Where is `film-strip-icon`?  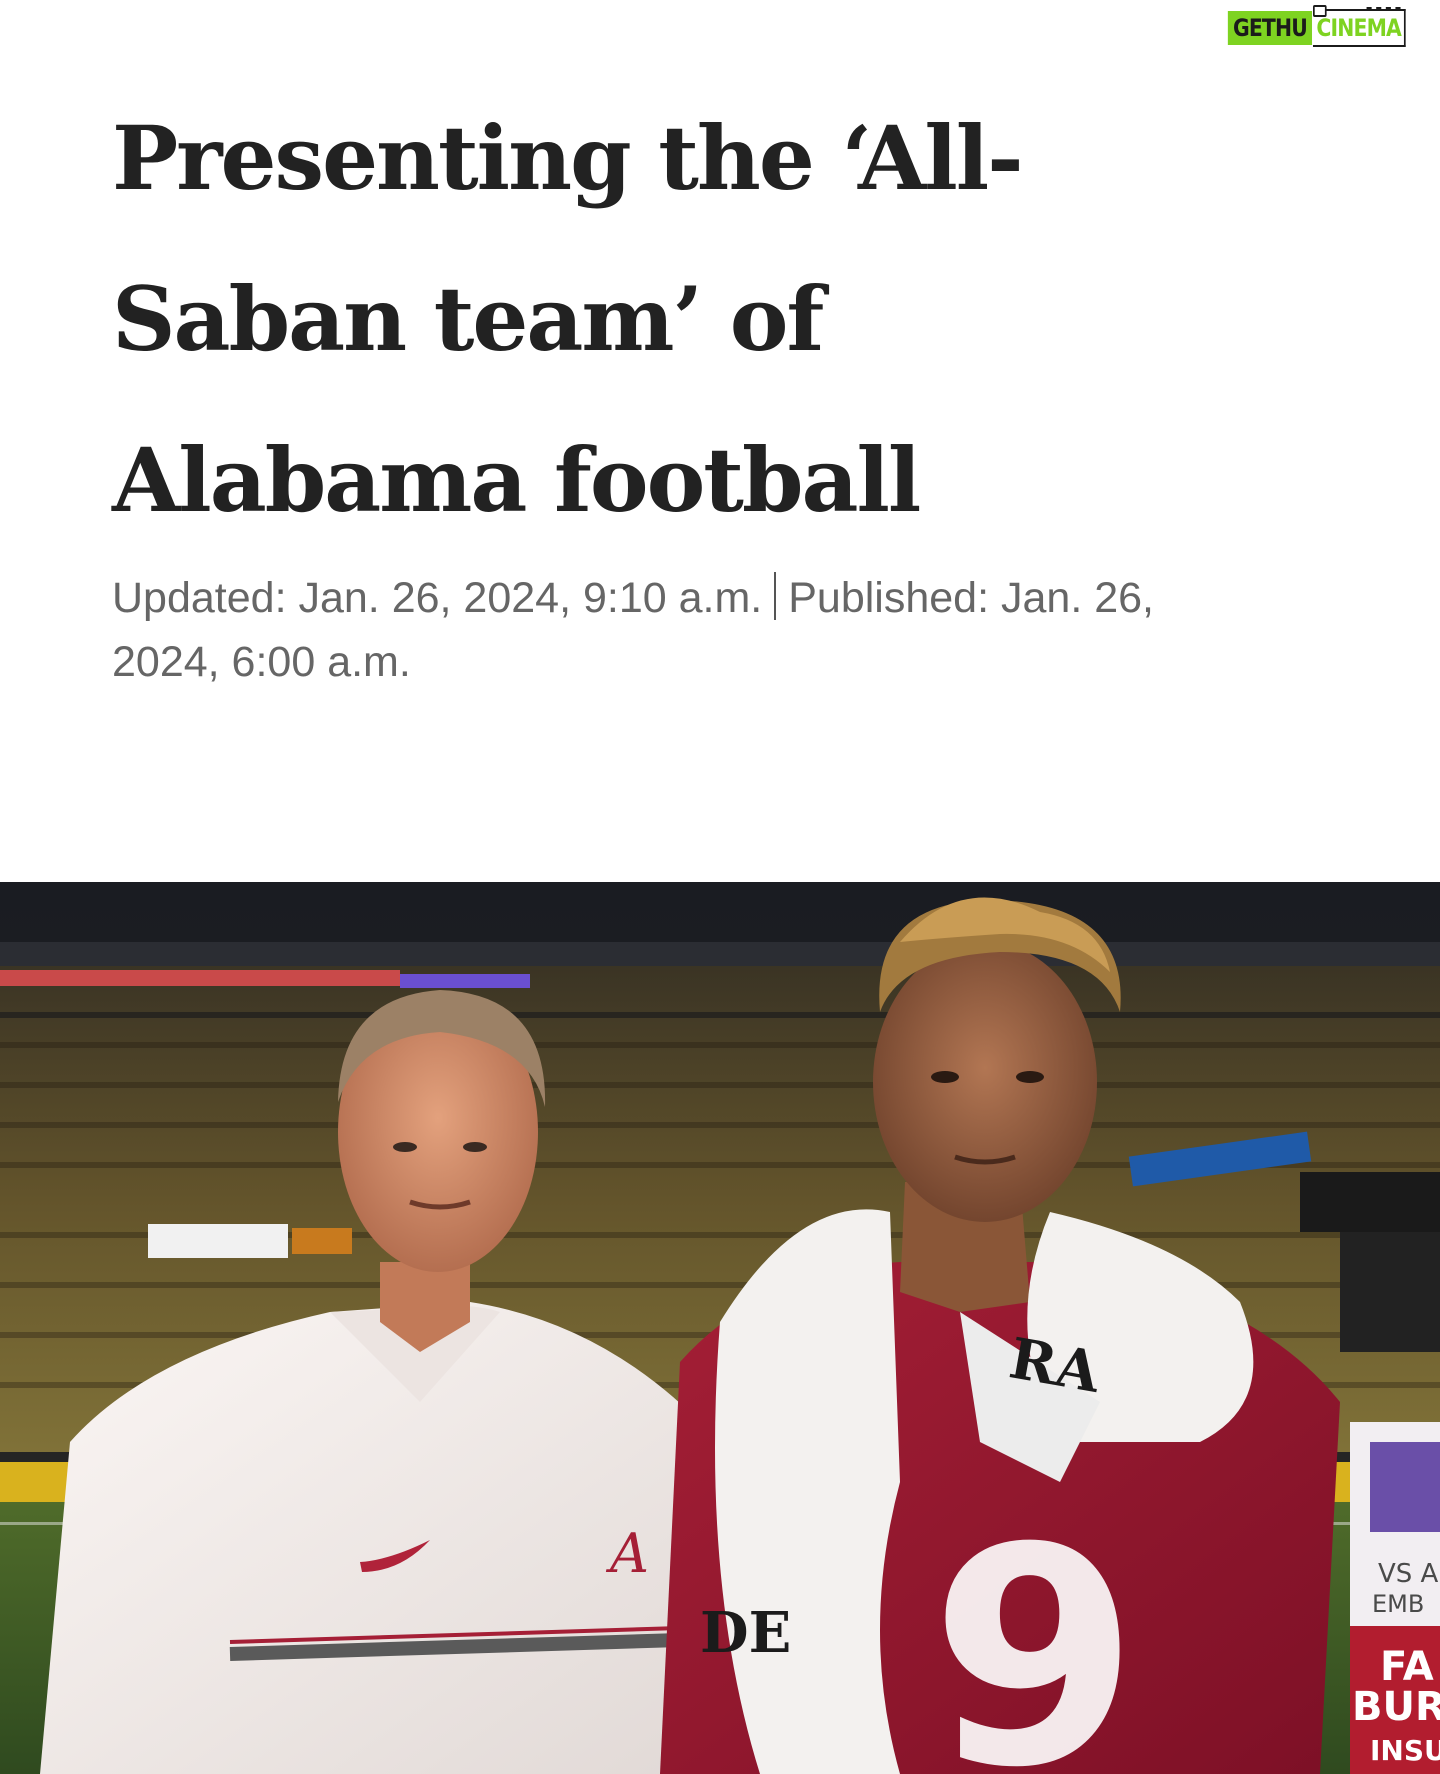 film-strip-icon is located at coordinates (1383, 10).